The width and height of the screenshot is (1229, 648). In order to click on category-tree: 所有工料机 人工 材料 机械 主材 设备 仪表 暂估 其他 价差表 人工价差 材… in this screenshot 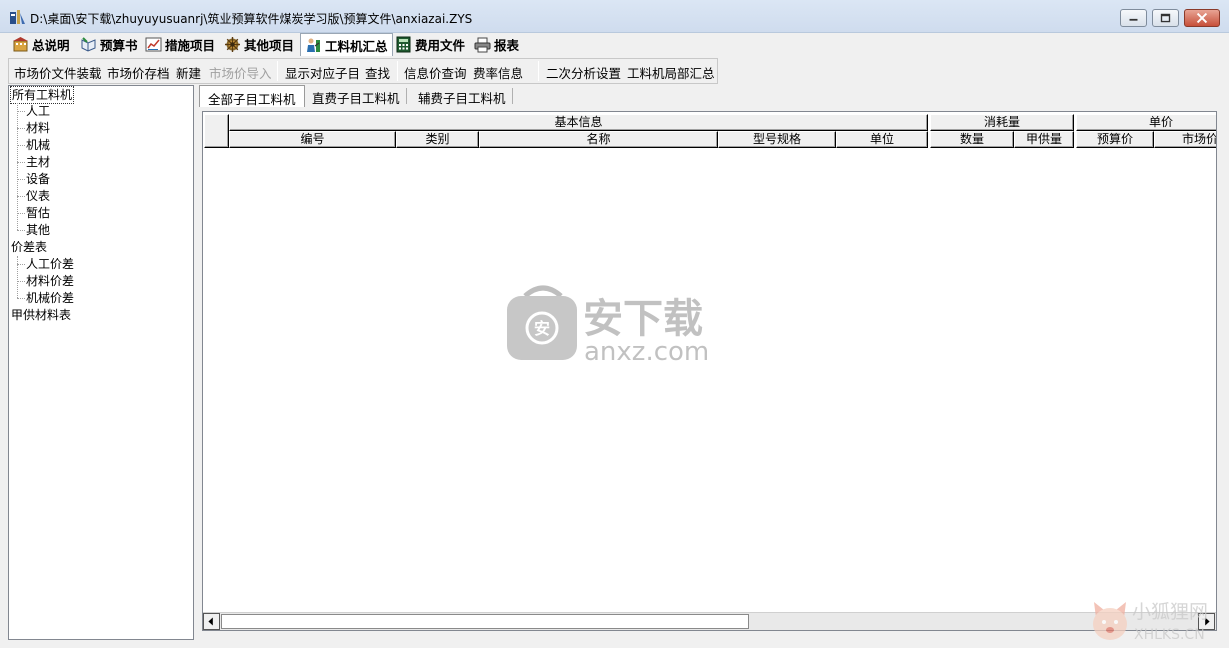, I will do `click(101, 362)`.